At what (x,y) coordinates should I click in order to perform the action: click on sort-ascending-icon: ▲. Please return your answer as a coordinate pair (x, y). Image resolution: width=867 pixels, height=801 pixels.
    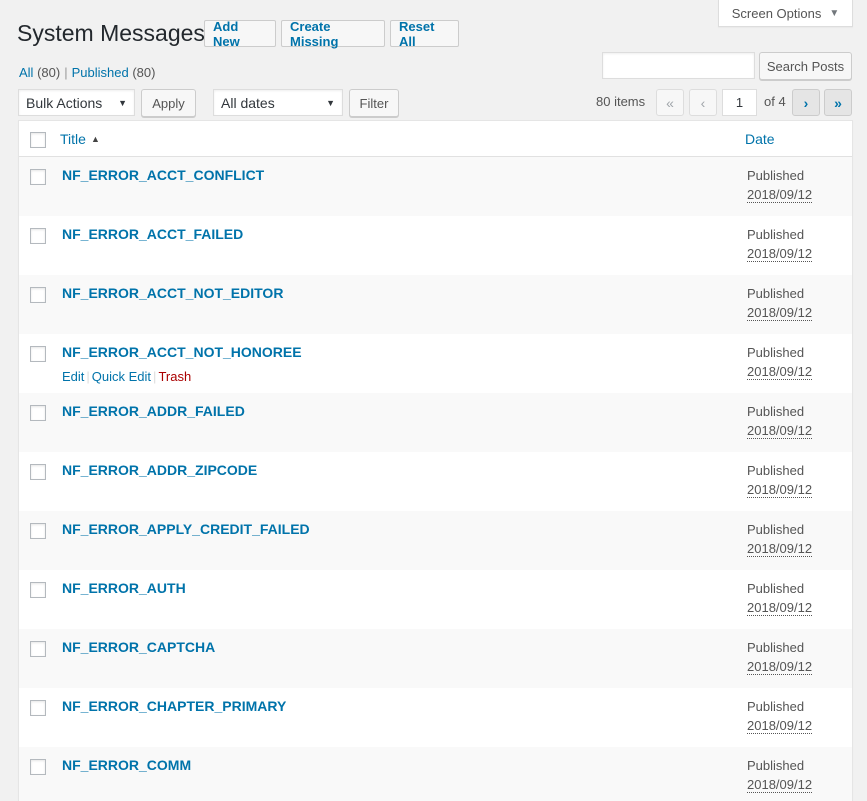
    Looking at the image, I should click on (95, 139).